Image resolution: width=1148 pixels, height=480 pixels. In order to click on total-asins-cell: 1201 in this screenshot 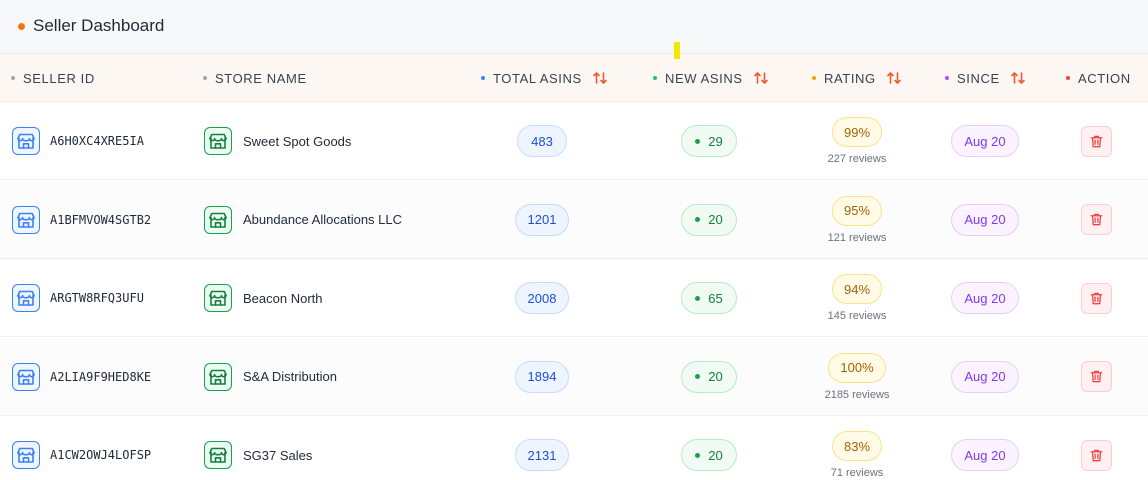, I will do `click(542, 220)`.